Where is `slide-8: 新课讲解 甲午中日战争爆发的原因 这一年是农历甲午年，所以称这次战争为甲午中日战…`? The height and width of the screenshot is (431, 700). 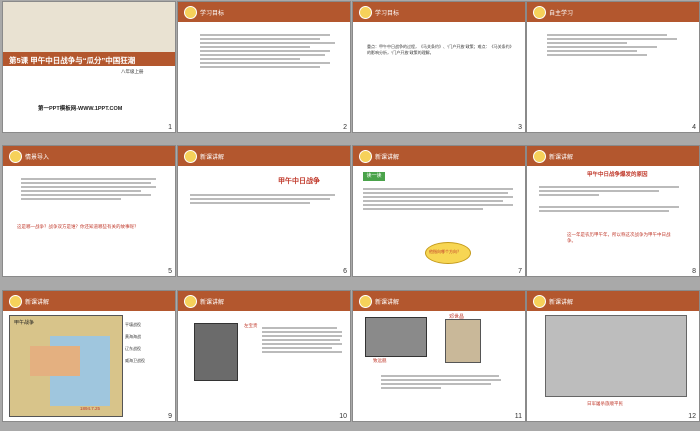 slide-8: 新课讲解 甲午中日战争爆发的原因 这一年是农历甲午年，所以称这次战争为甲午中日战… is located at coordinates (613, 211).